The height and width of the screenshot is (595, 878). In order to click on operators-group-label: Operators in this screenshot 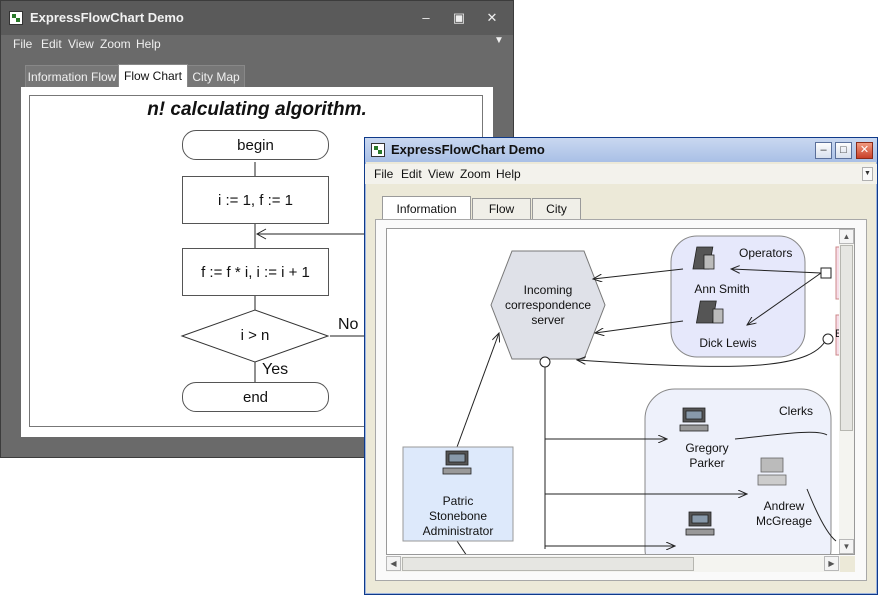, I will do `click(766, 253)`.